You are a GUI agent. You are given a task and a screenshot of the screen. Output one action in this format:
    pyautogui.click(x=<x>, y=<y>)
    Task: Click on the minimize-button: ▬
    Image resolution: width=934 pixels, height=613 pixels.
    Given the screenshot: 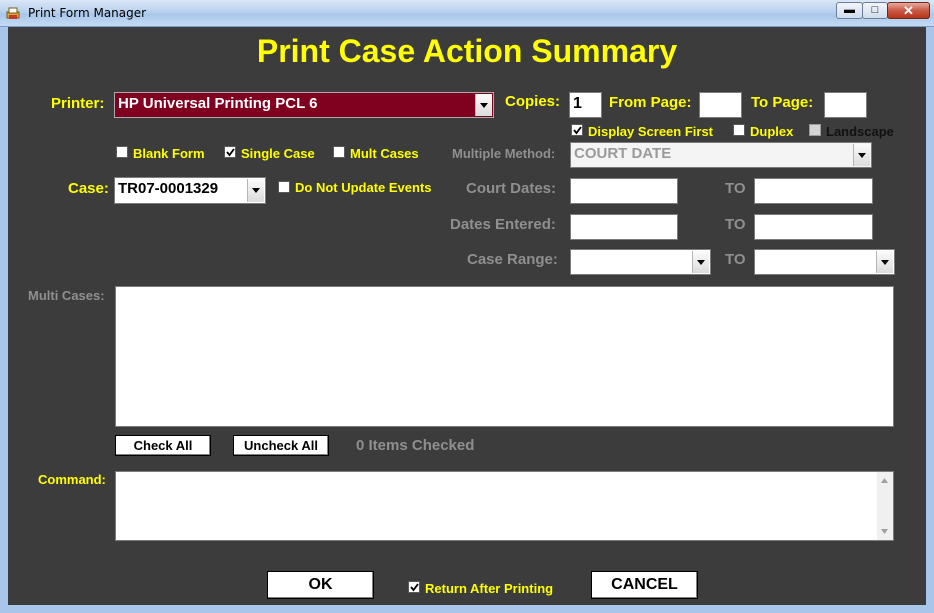 What is the action you would take?
    pyautogui.click(x=849, y=10)
    